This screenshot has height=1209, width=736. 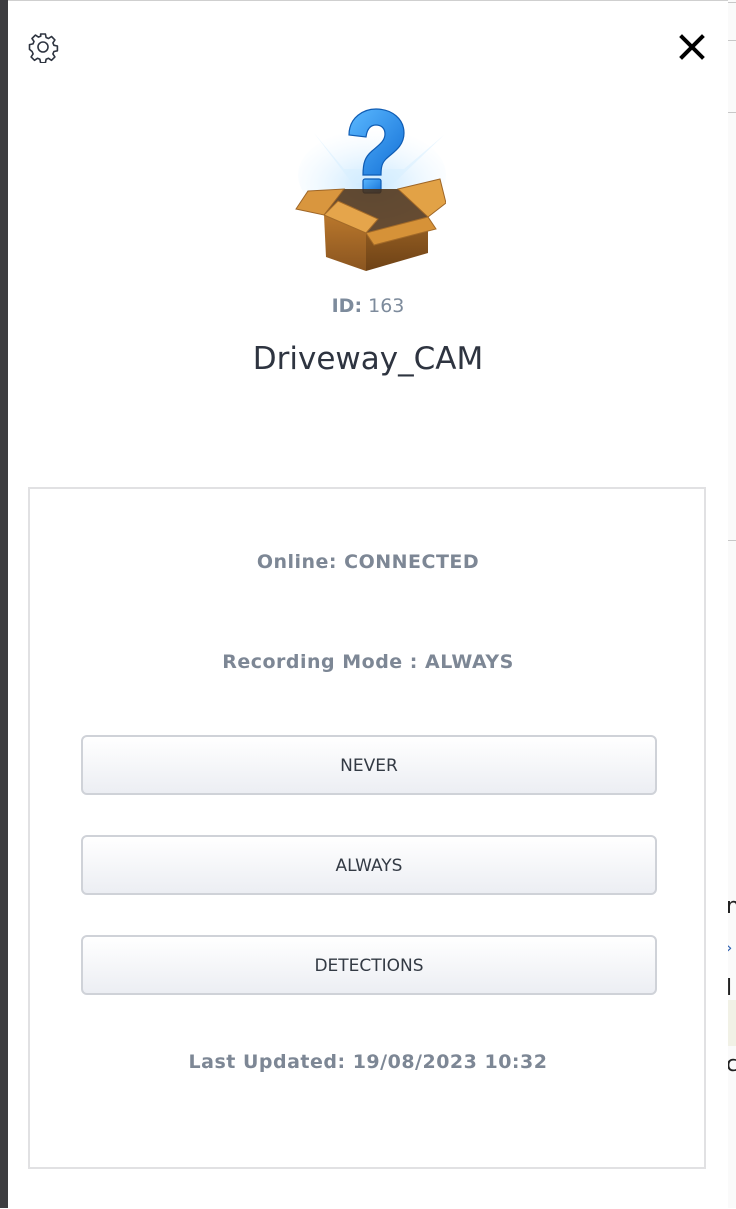 I want to click on always-button: ALWAYS, so click(x=369, y=865).